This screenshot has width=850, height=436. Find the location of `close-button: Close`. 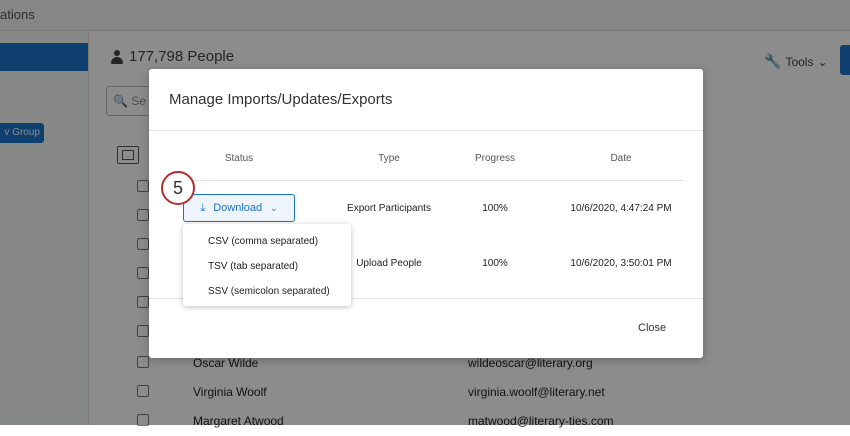

close-button: Close is located at coordinates (652, 328).